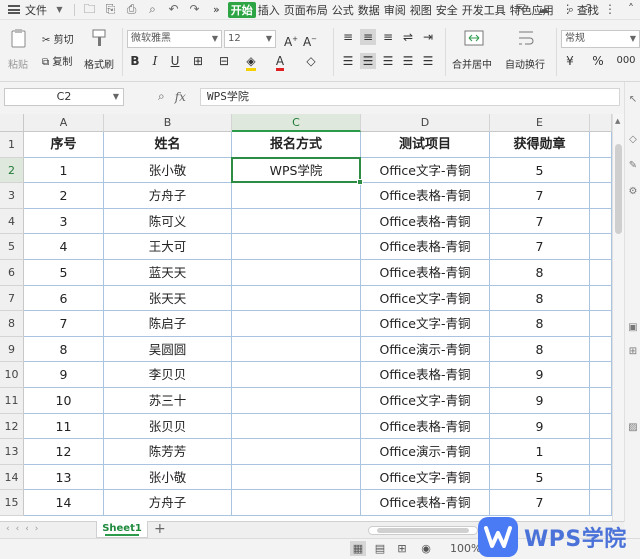 This screenshot has height=559, width=640. What do you see at coordinates (168, 324) in the screenshot?
I see `table-cell: 陈启子` at bounding box center [168, 324].